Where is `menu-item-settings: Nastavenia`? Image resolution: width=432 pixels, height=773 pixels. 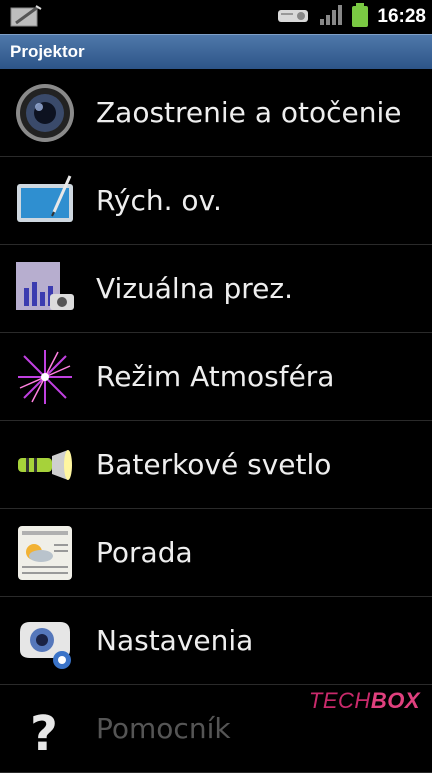
menu-item-settings: Nastavenia is located at coordinates (216, 641).